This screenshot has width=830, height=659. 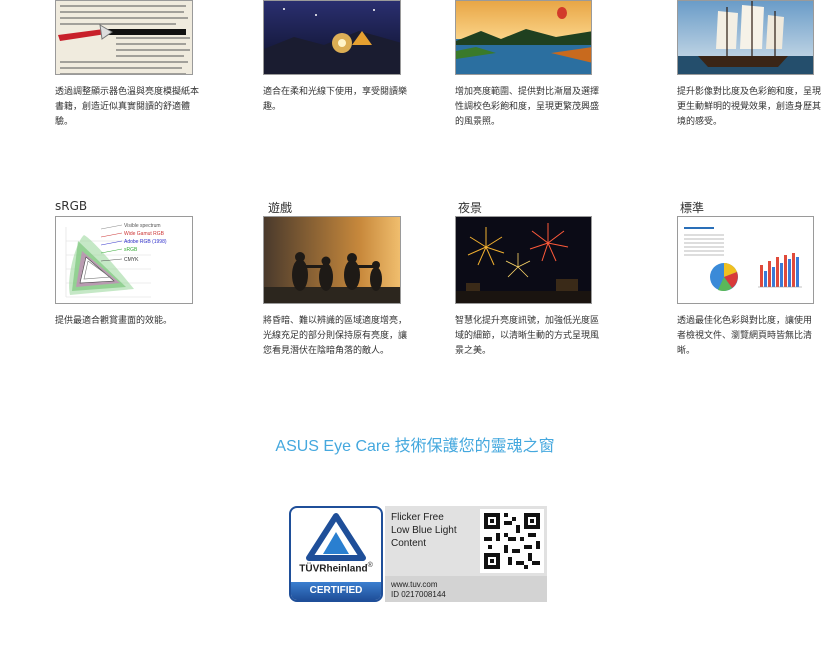 I want to click on fireworks-graphic, so click(x=523, y=260).